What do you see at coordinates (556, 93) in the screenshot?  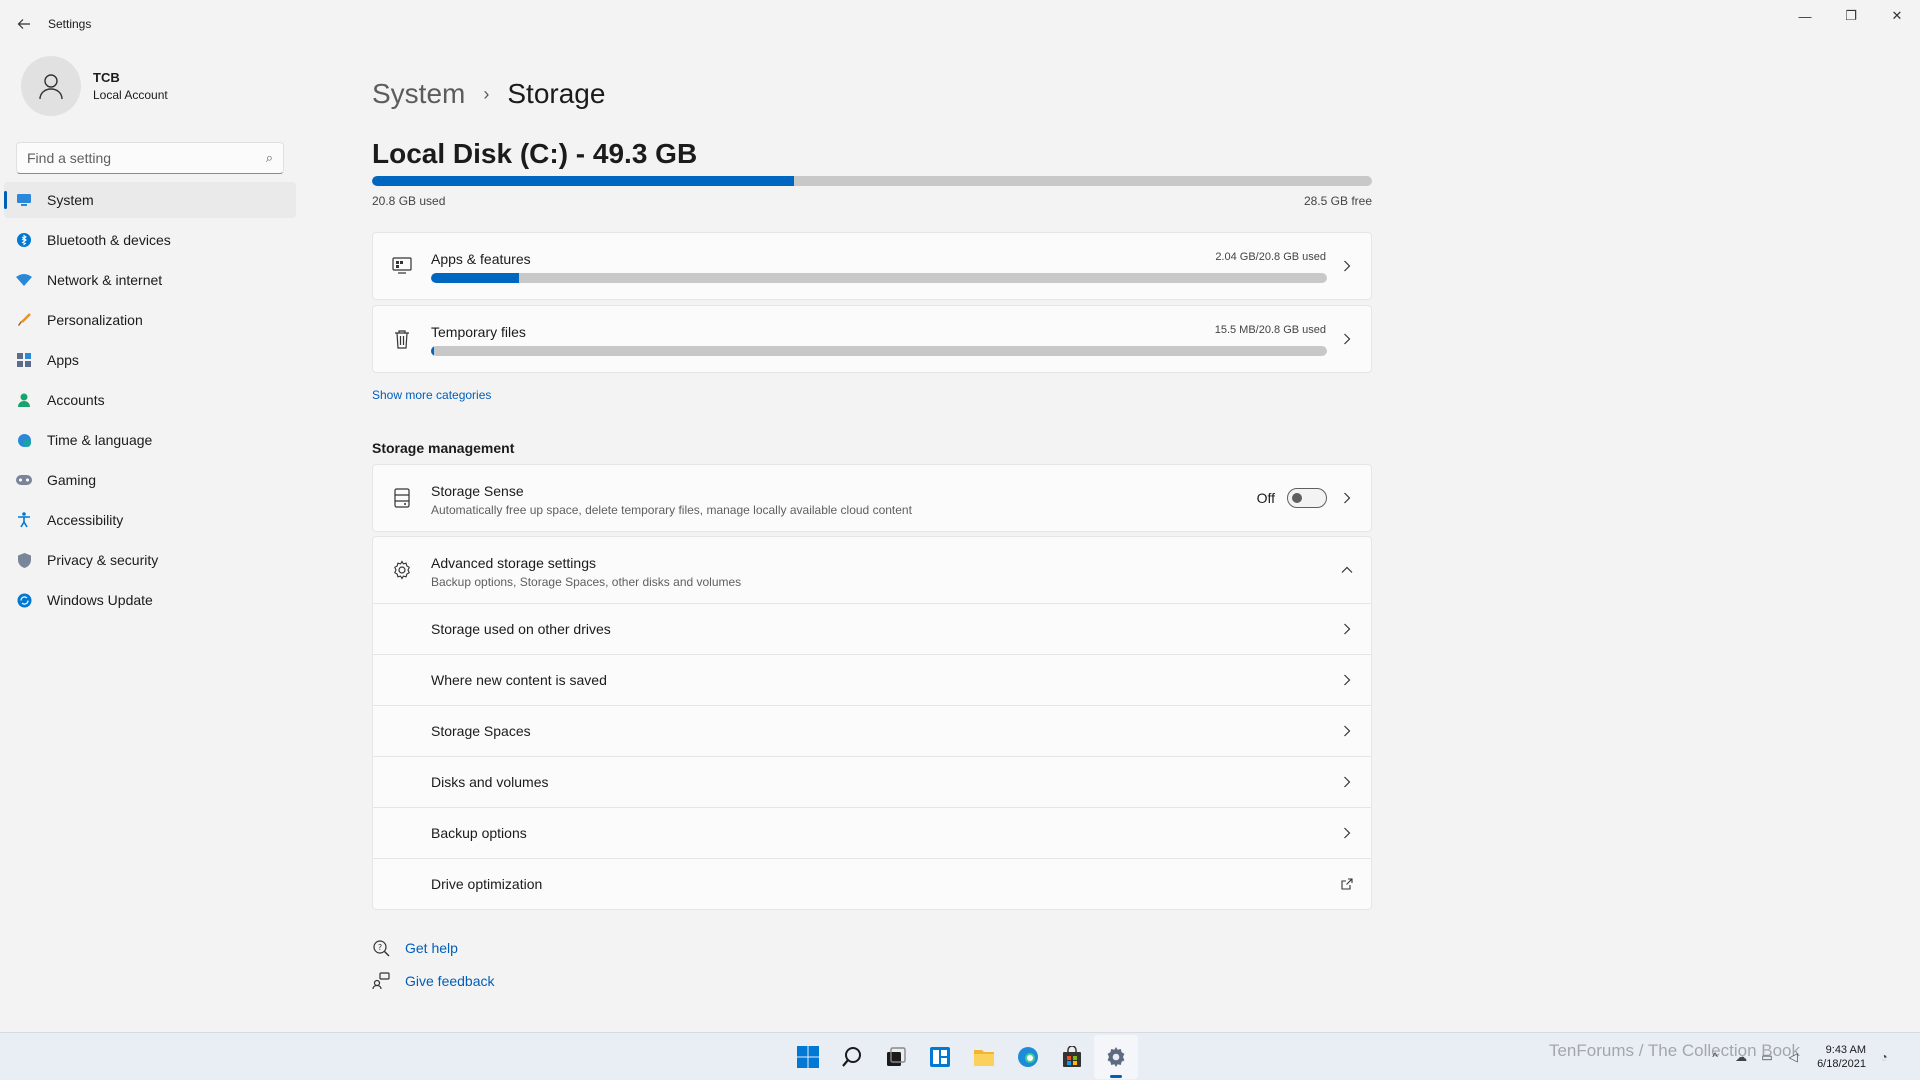 I see `page-title: Storage` at bounding box center [556, 93].